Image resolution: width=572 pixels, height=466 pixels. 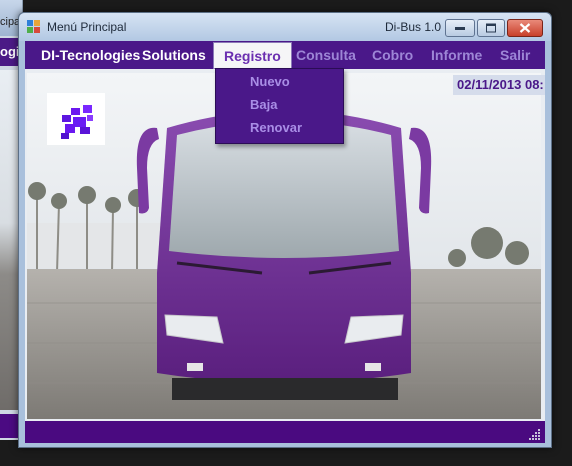 What do you see at coordinates (499, 85) in the screenshot?
I see `datetime-display: 02/11/2013 08:` at bounding box center [499, 85].